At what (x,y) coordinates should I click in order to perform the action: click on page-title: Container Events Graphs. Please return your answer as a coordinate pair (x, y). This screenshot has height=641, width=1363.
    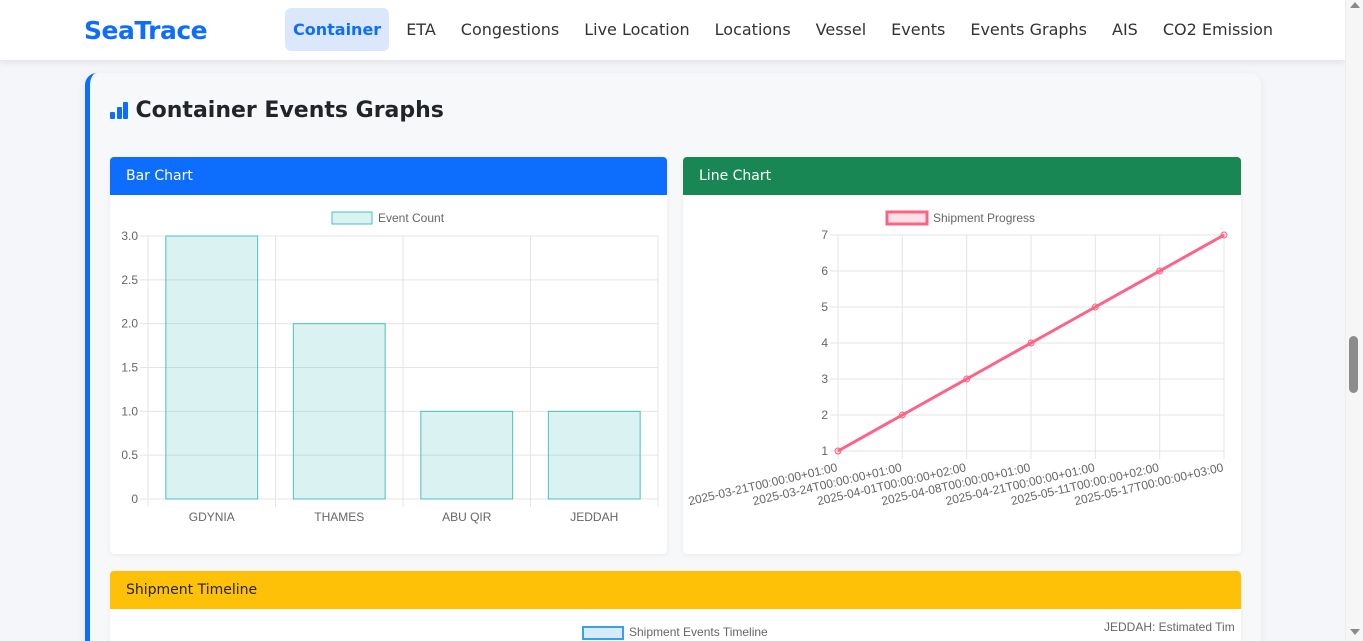
    Looking at the image, I should click on (277, 110).